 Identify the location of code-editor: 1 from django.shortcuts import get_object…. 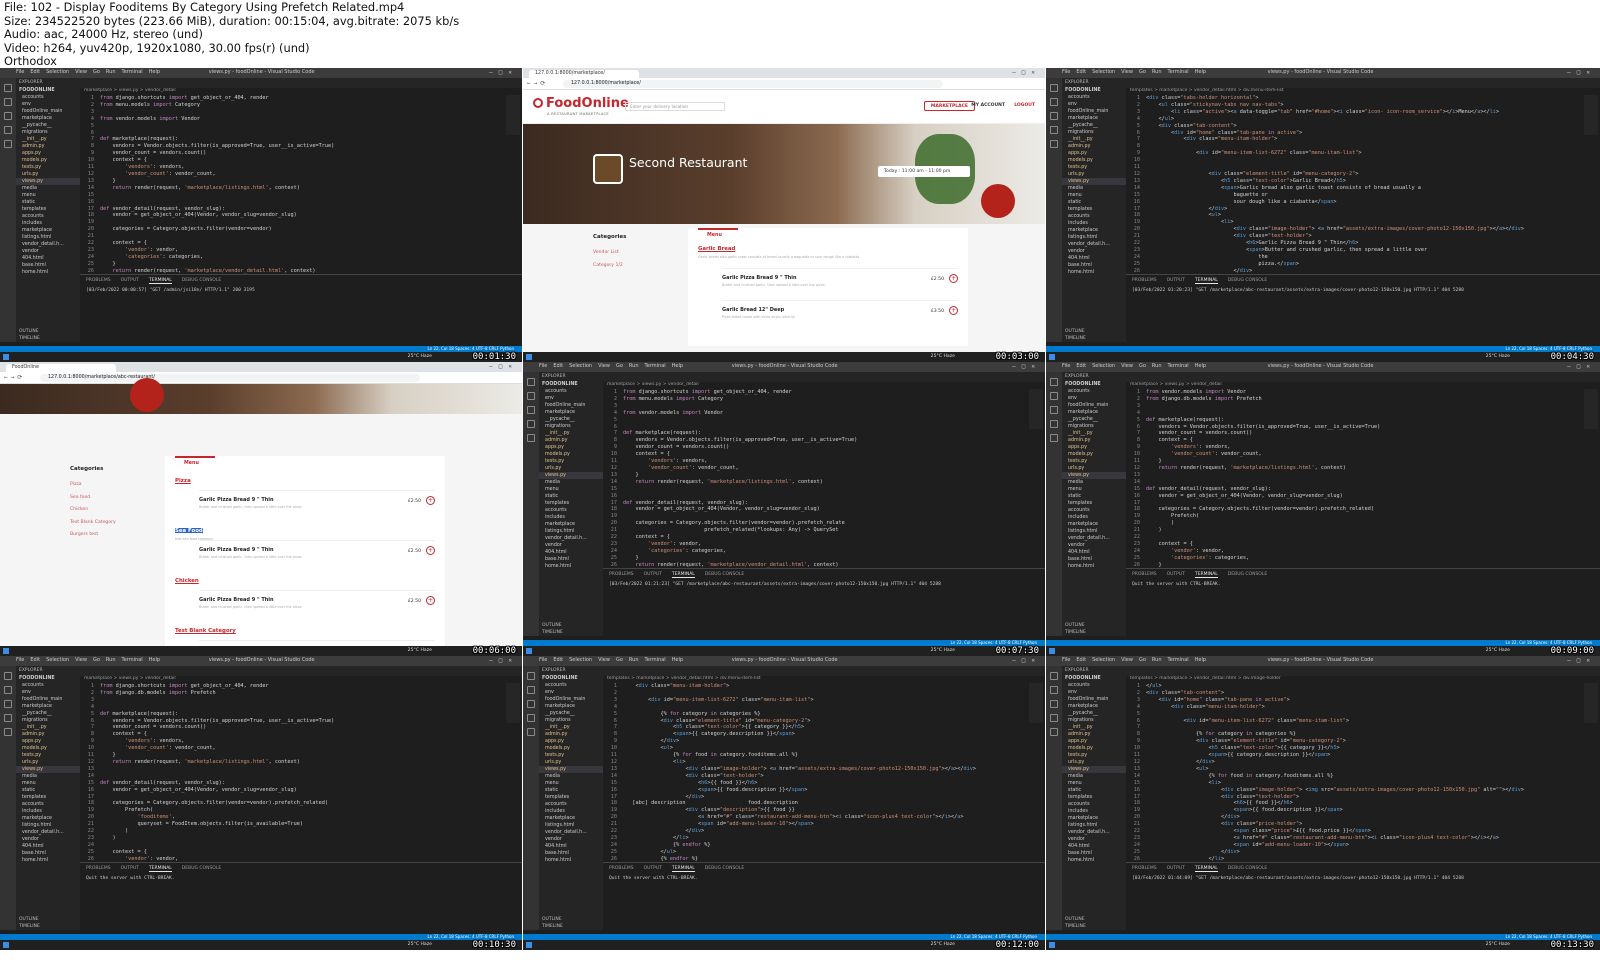
(292, 184).